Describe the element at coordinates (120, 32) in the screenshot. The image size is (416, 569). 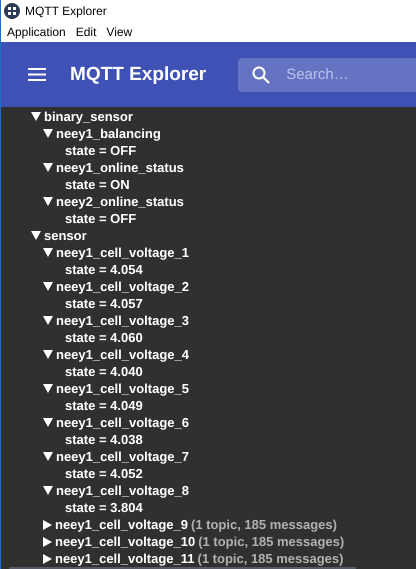
I see `menu-item: View` at that location.